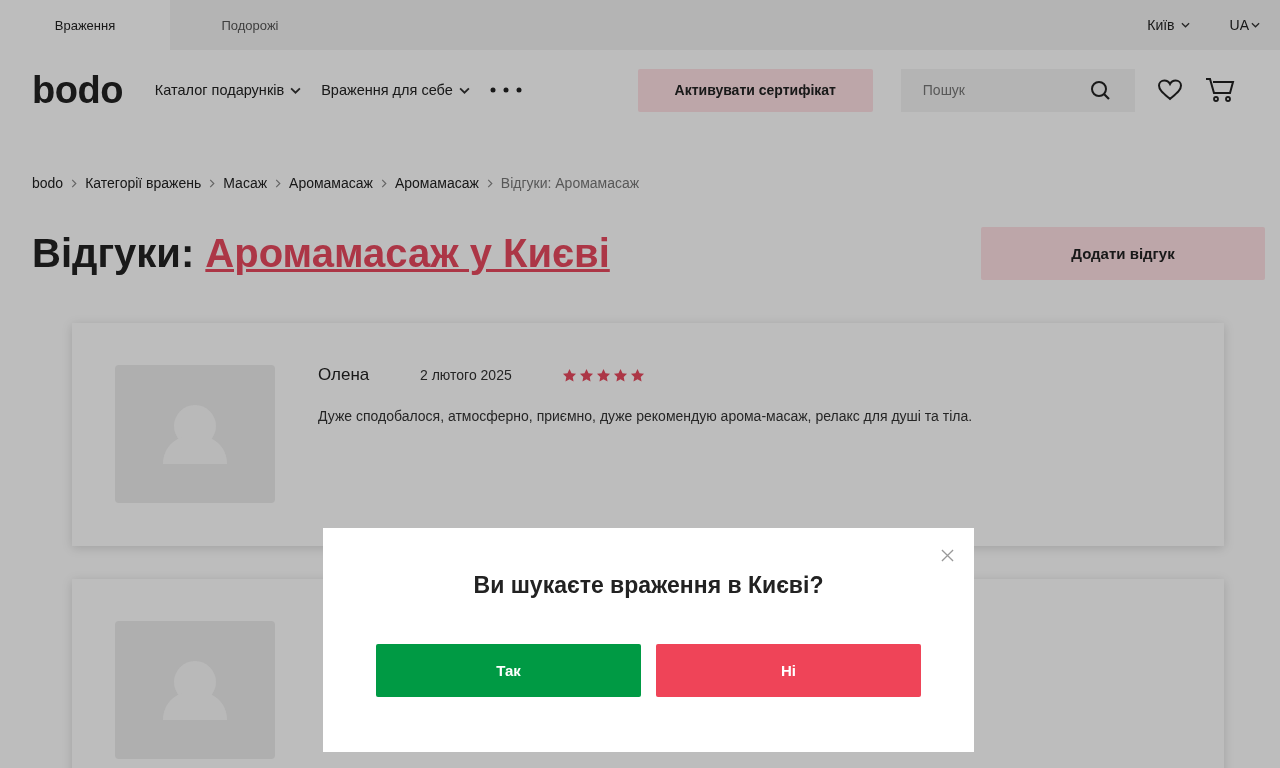 The width and height of the screenshot is (1280, 768). I want to click on site-tab: Враження, so click(85, 25).